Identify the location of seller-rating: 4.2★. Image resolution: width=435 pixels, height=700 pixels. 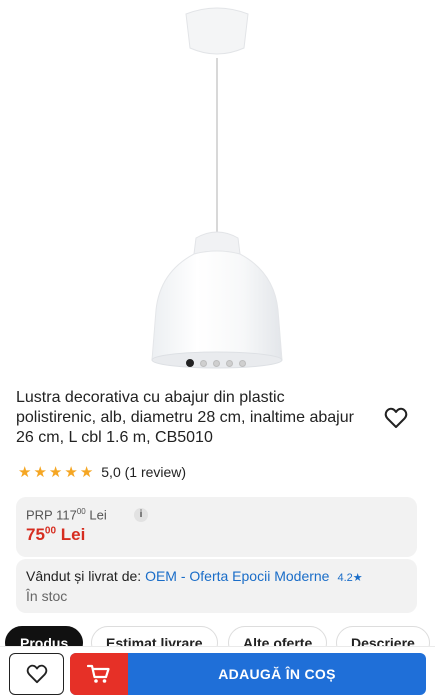
(350, 578).